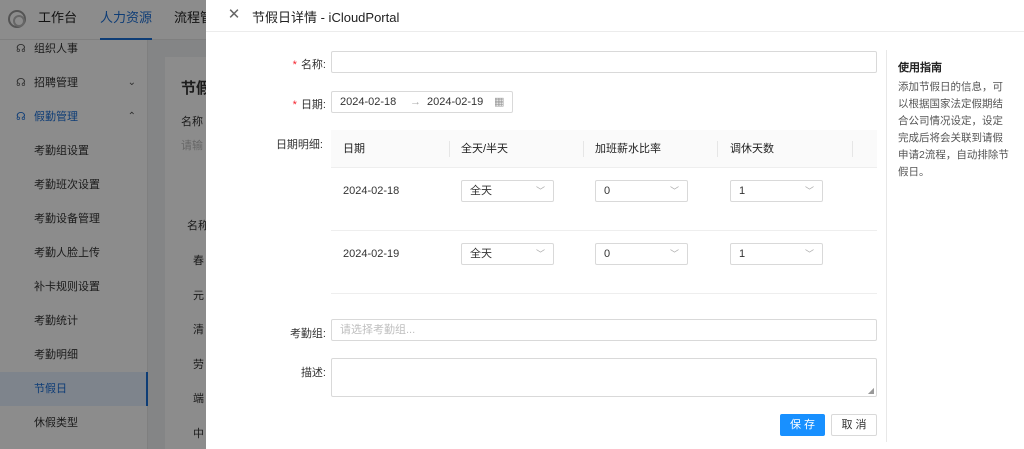 The height and width of the screenshot is (449, 1024). I want to click on date-end: 2024-02-19, so click(455, 102).